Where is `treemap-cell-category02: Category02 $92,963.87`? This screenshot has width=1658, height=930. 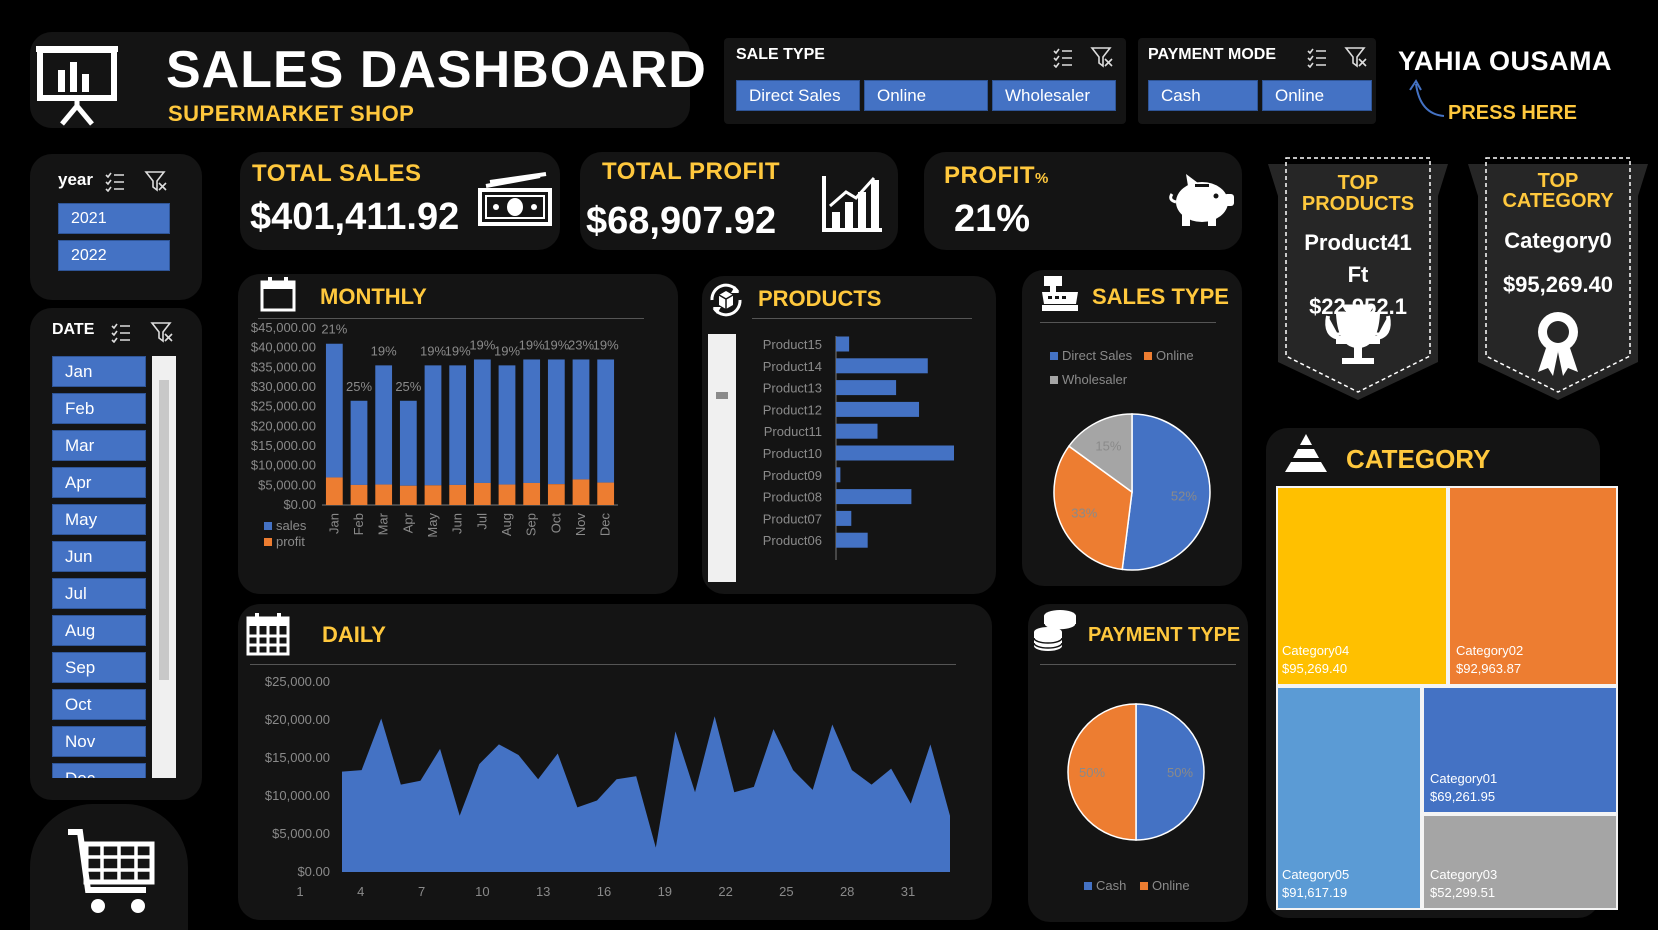 treemap-cell-category02: Category02 $92,963.87 is located at coordinates (1533, 586).